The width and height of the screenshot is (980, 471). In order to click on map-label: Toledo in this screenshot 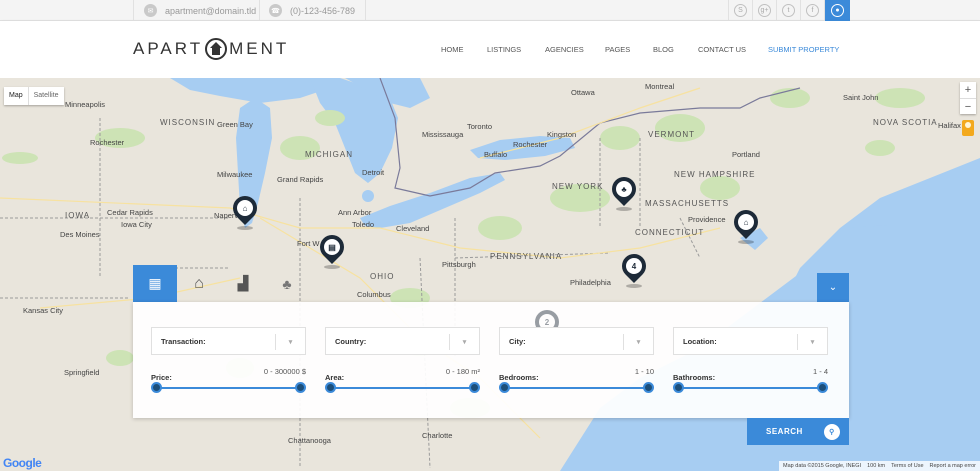, I will do `click(363, 224)`.